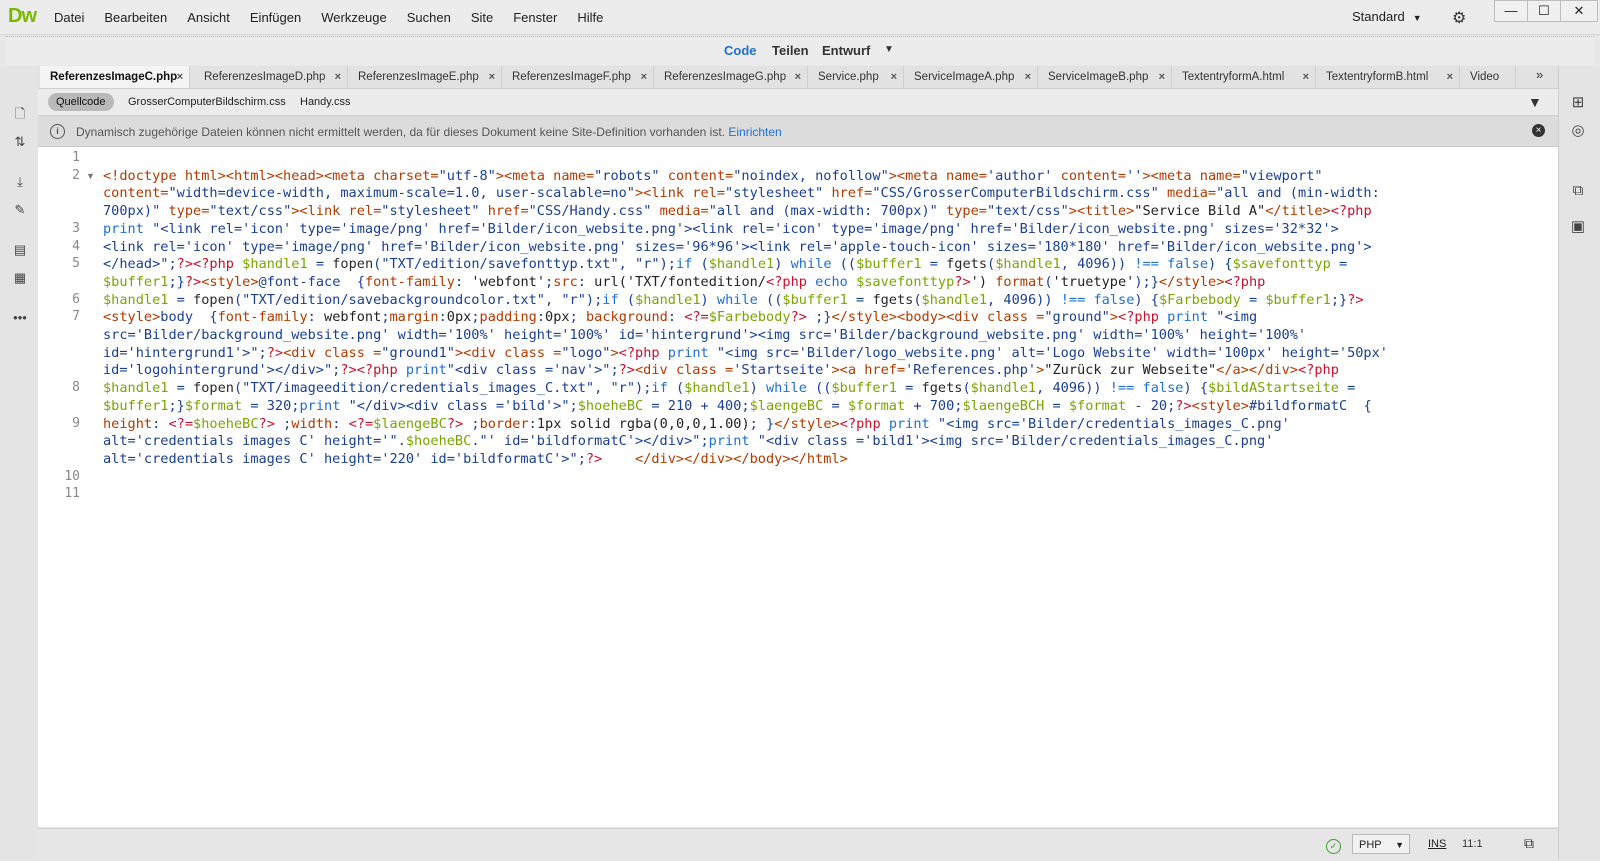  Describe the element at coordinates (1378, 16) in the screenshot. I see `workspace-label: Standard` at that location.